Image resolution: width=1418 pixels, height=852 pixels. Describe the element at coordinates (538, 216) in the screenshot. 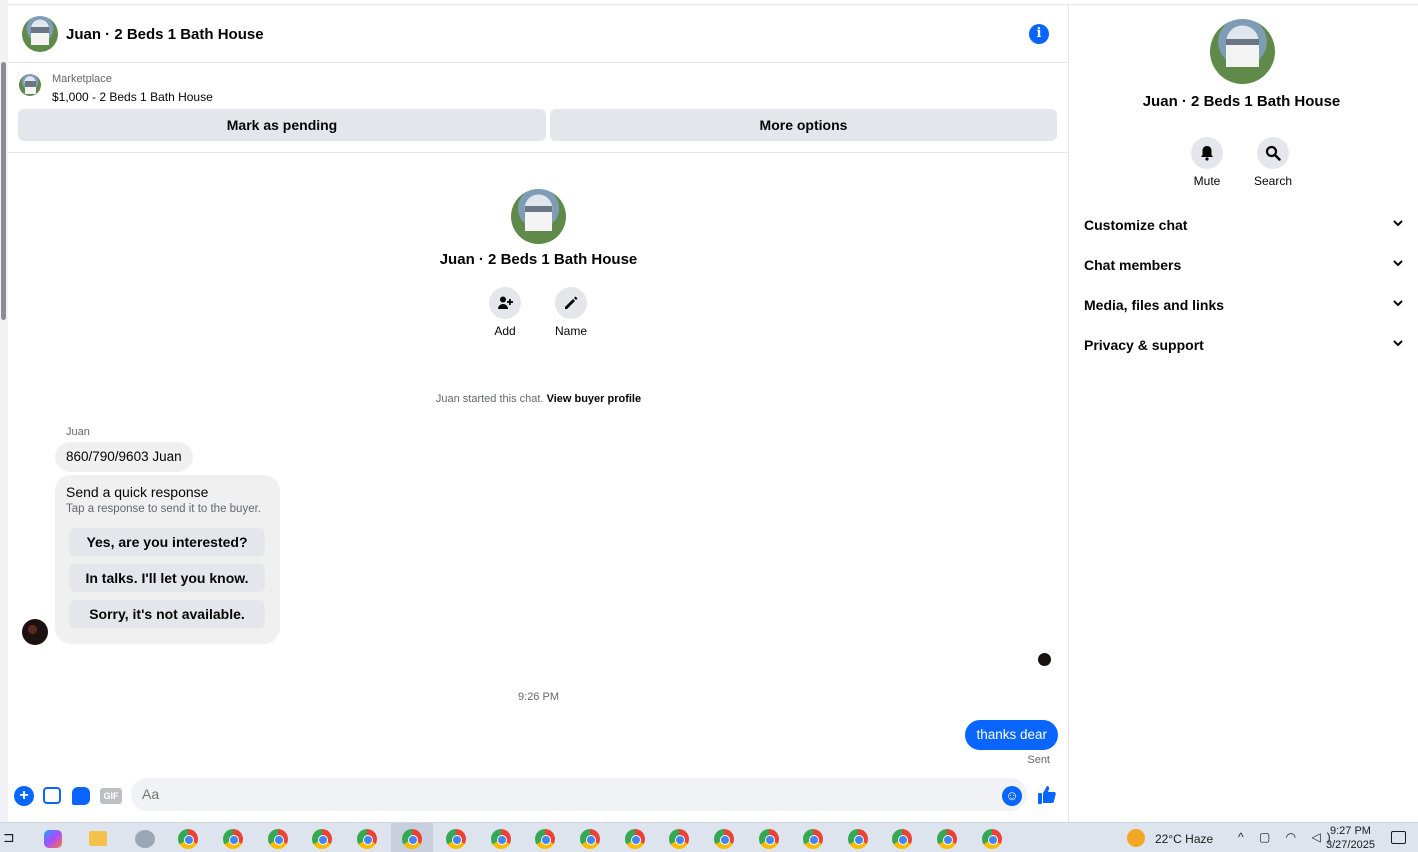

I see `conversation-avatar` at that location.